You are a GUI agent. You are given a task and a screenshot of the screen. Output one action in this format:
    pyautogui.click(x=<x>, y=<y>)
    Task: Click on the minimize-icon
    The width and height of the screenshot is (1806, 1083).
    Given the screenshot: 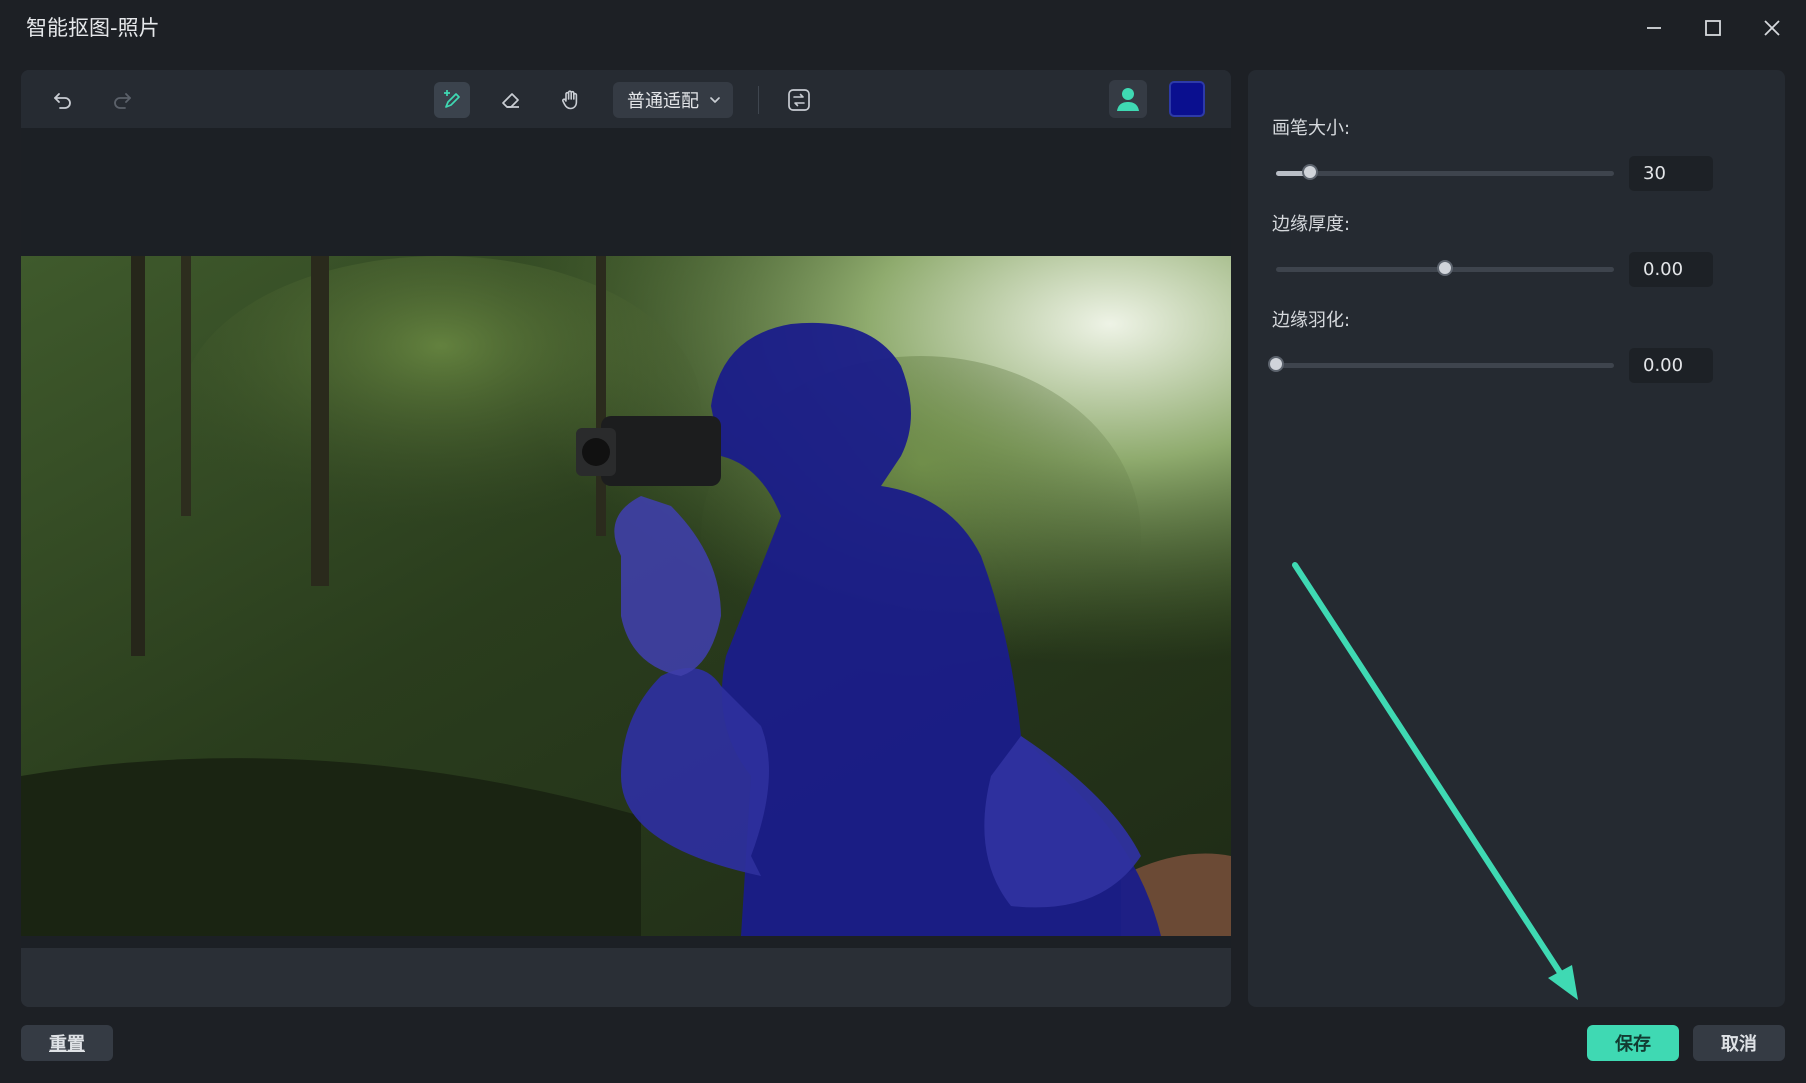 What is the action you would take?
    pyautogui.click(x=1654, y=28)
    